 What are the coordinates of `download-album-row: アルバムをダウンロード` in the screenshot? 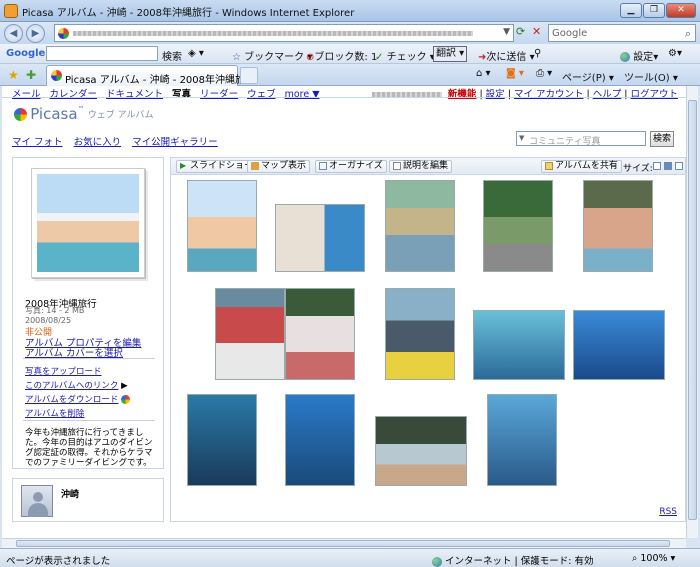 It's located at (78, 399).